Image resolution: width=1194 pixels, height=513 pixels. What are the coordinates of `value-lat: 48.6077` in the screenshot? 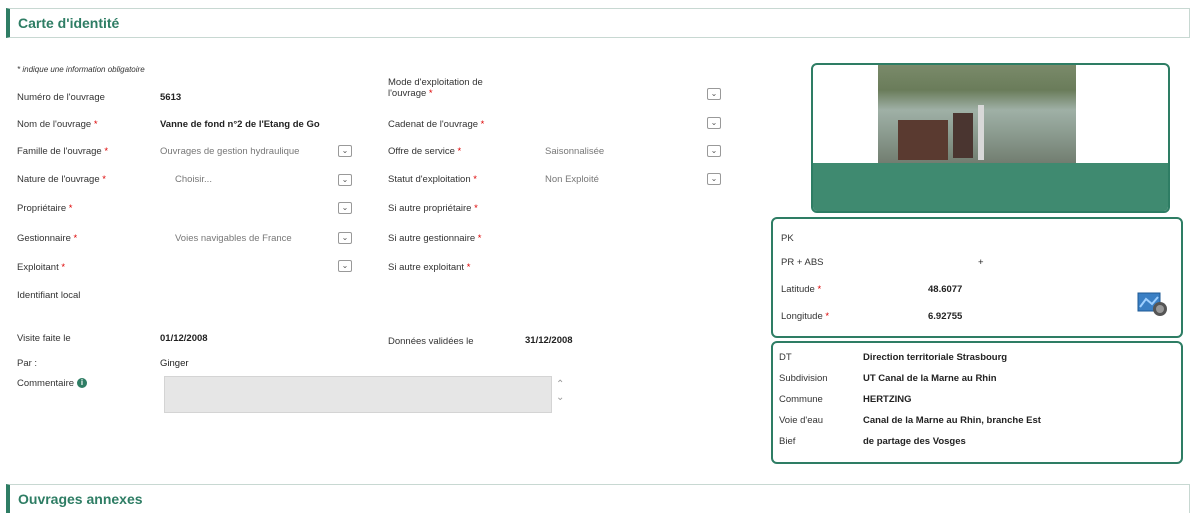 It's located at (945, 289).